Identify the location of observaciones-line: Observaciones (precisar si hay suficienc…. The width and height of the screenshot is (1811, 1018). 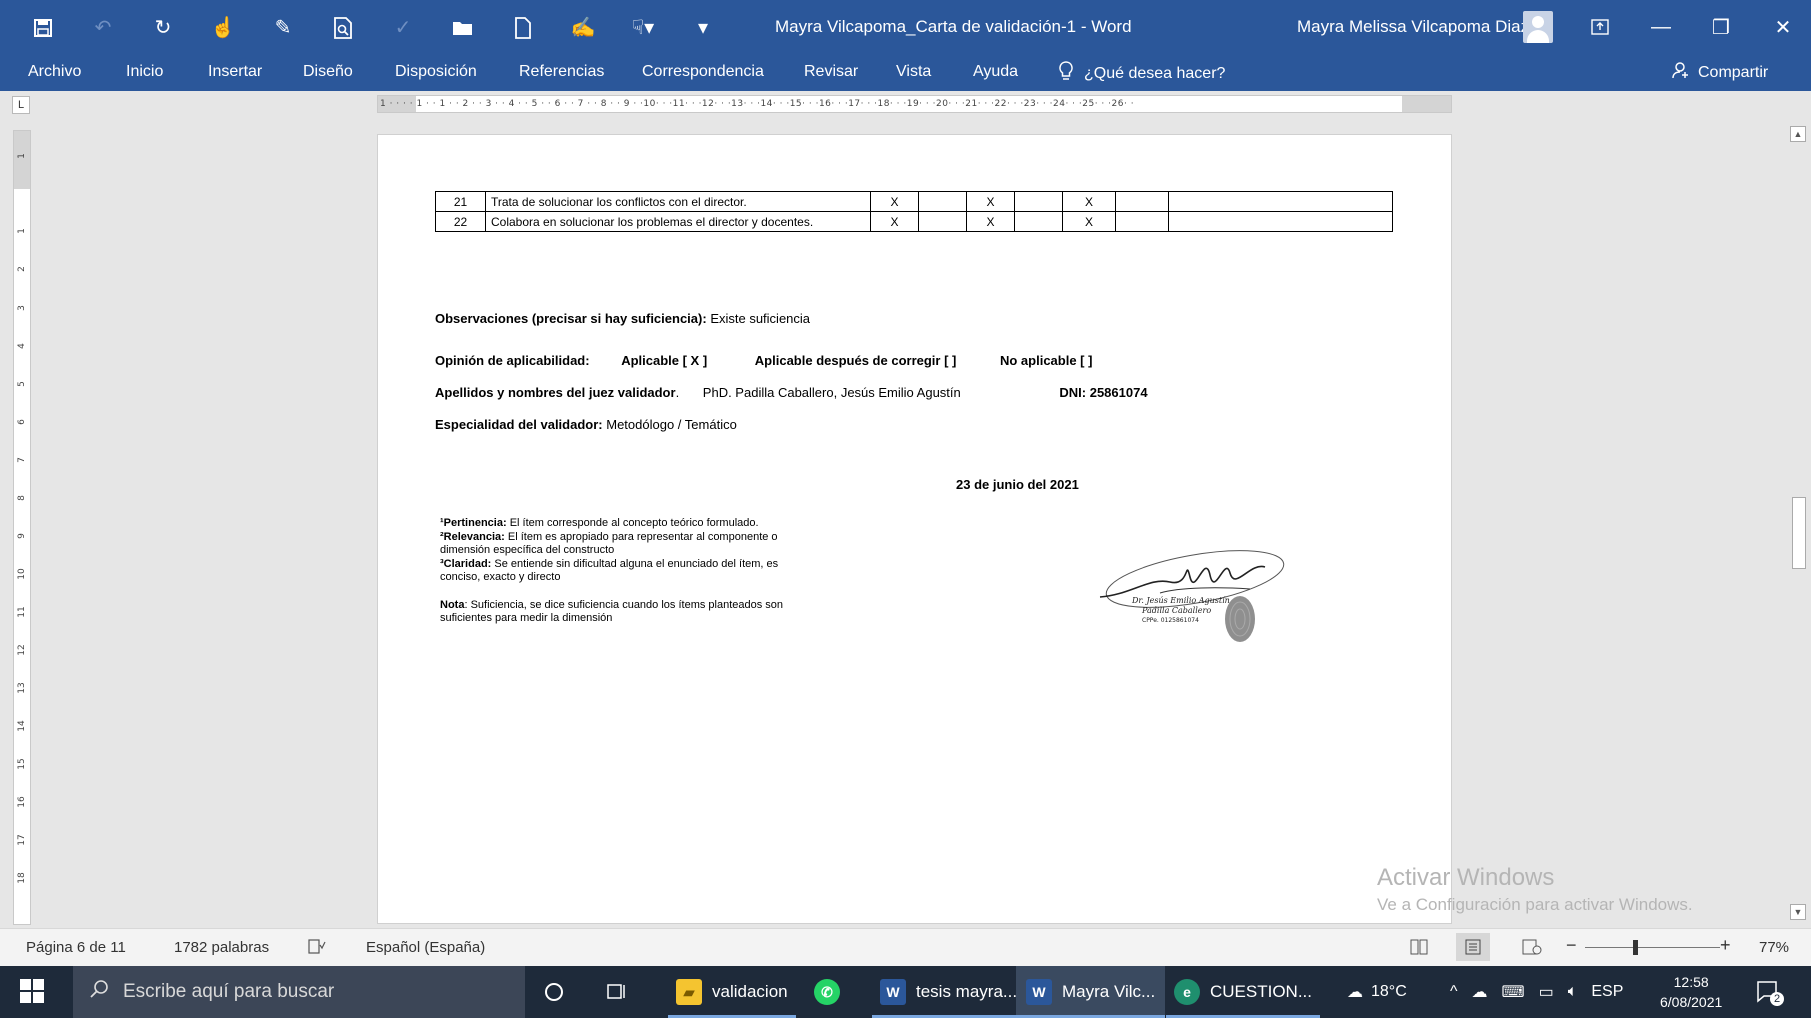
(622, 318).